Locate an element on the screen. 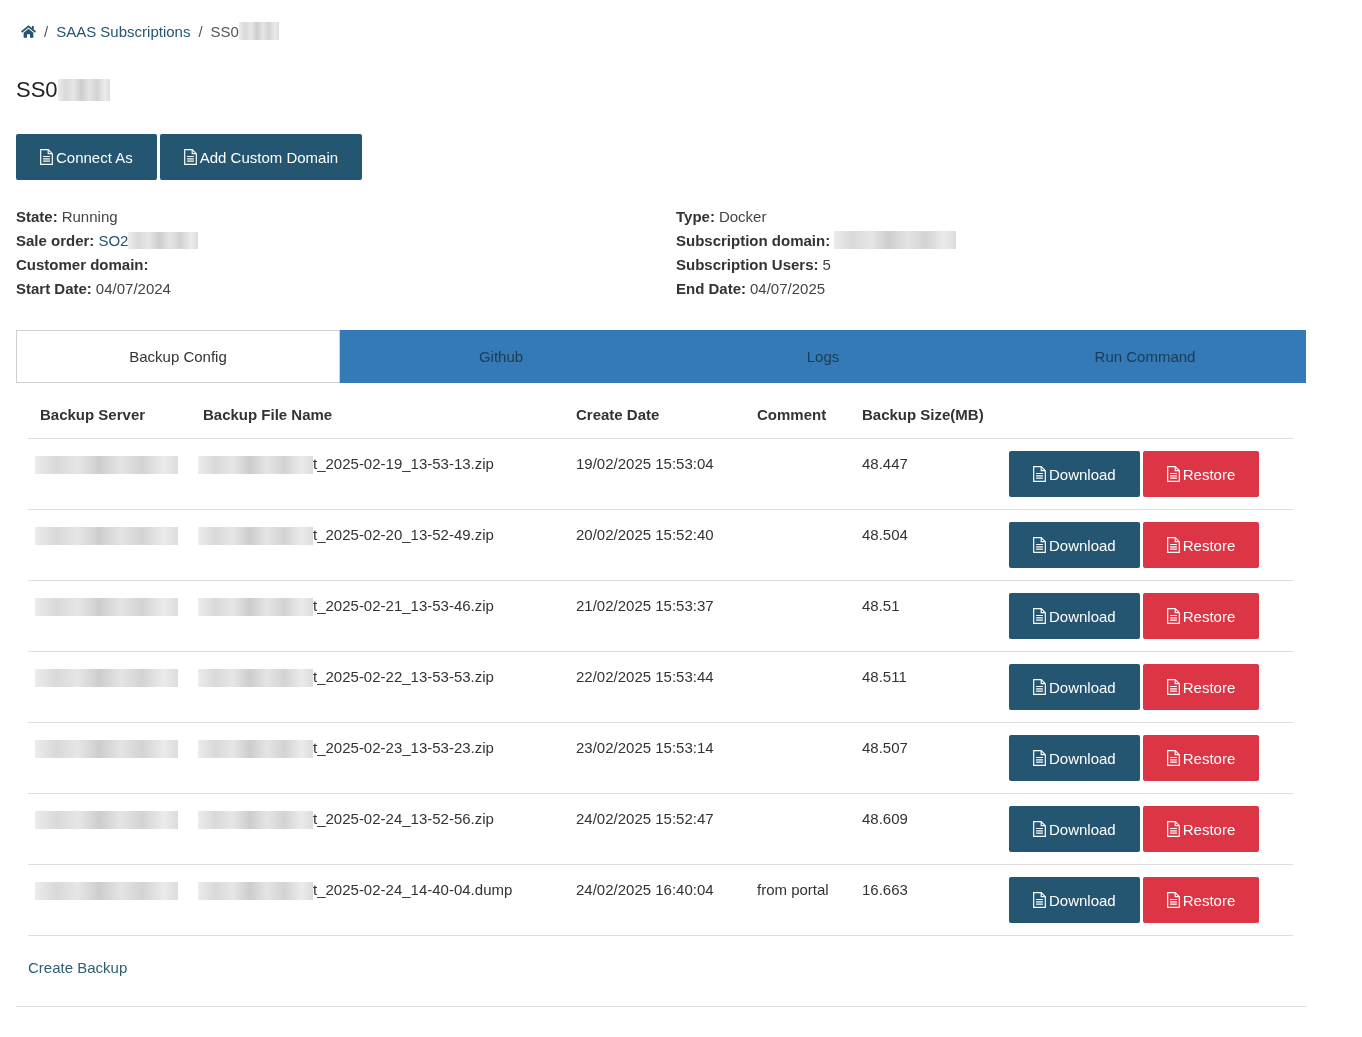  column-header: Backup File Name is located at coordinates (377, 411).